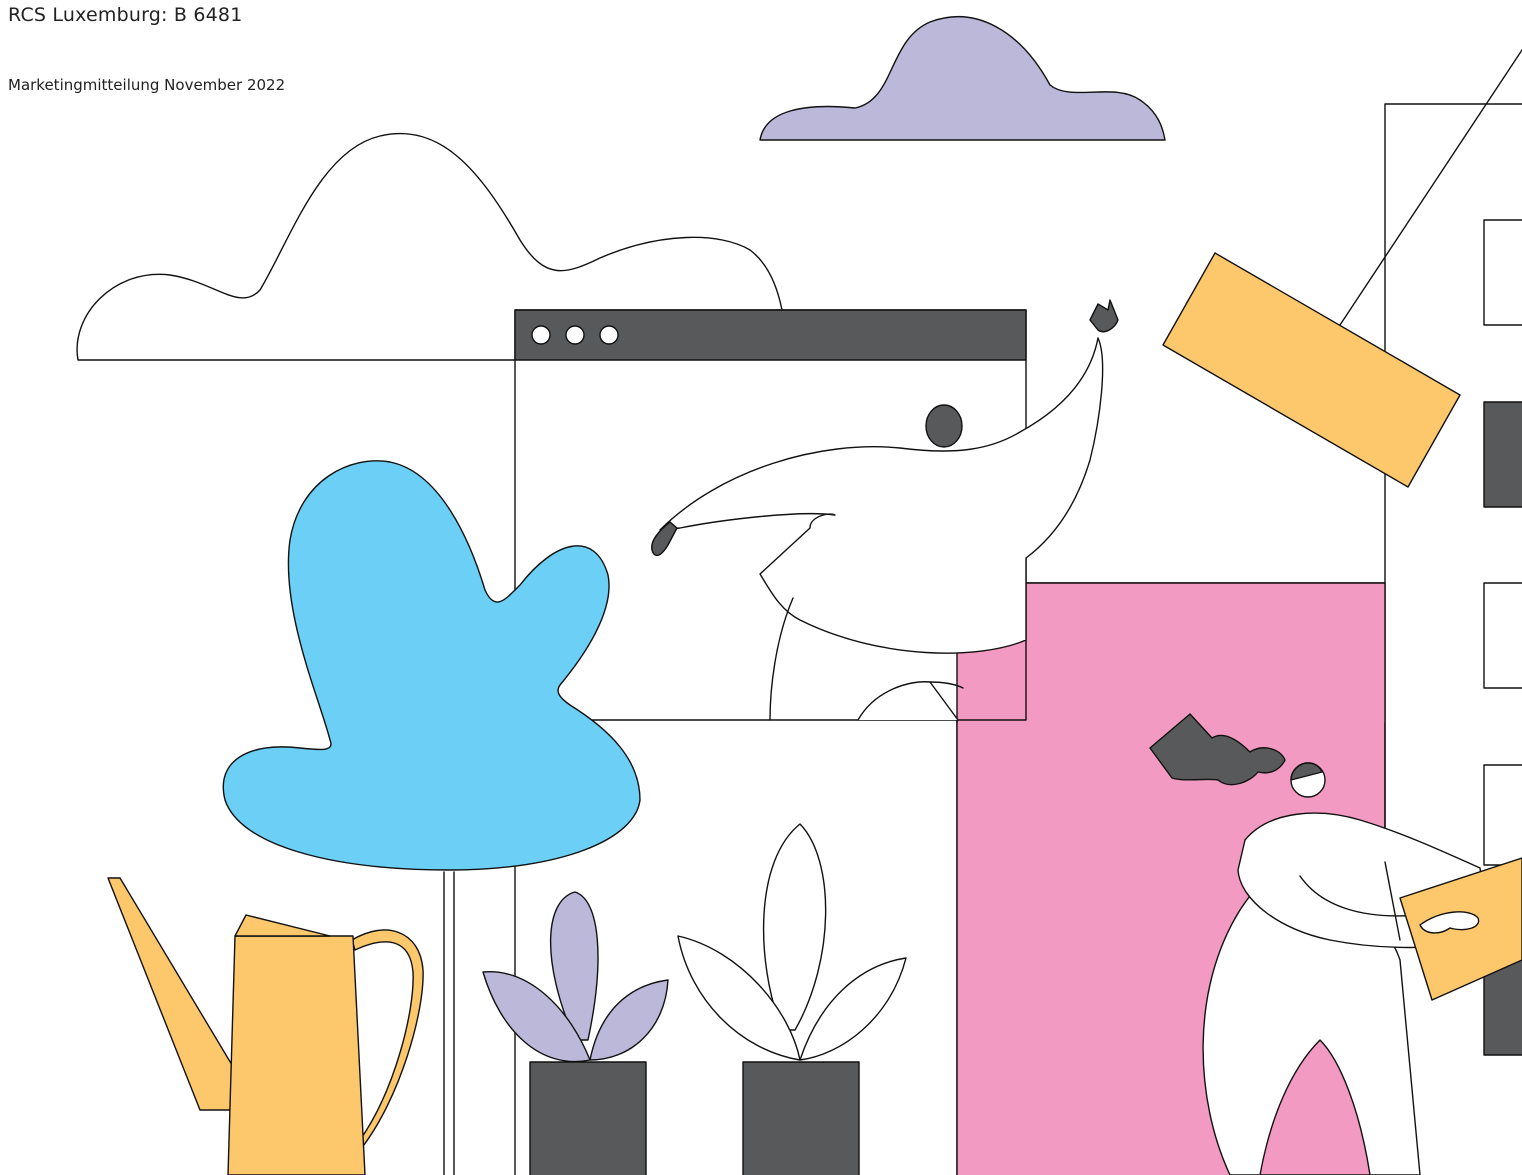 The width and height of the screenshot is (1522, 1175). Describe the element at coordinates (1104, 316) in the screenshot. I see `figure-hand-icon` at that location.